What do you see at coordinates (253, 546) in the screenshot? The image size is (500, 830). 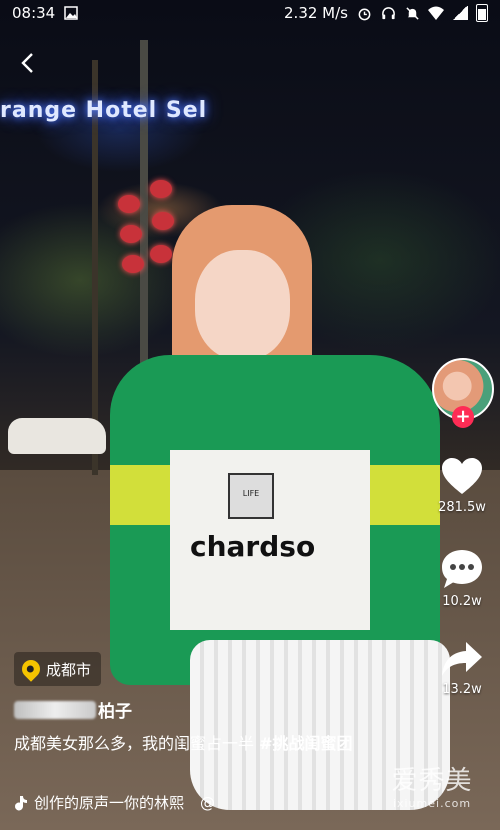 I see `sweater-print-text: chardso` at bounding box center [253, 546].